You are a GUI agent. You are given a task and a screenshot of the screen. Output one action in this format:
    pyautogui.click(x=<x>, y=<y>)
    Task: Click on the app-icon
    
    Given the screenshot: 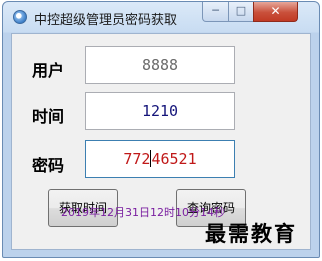 What is the action you would take?
    pyautogui.click(x=20, y=17)
    